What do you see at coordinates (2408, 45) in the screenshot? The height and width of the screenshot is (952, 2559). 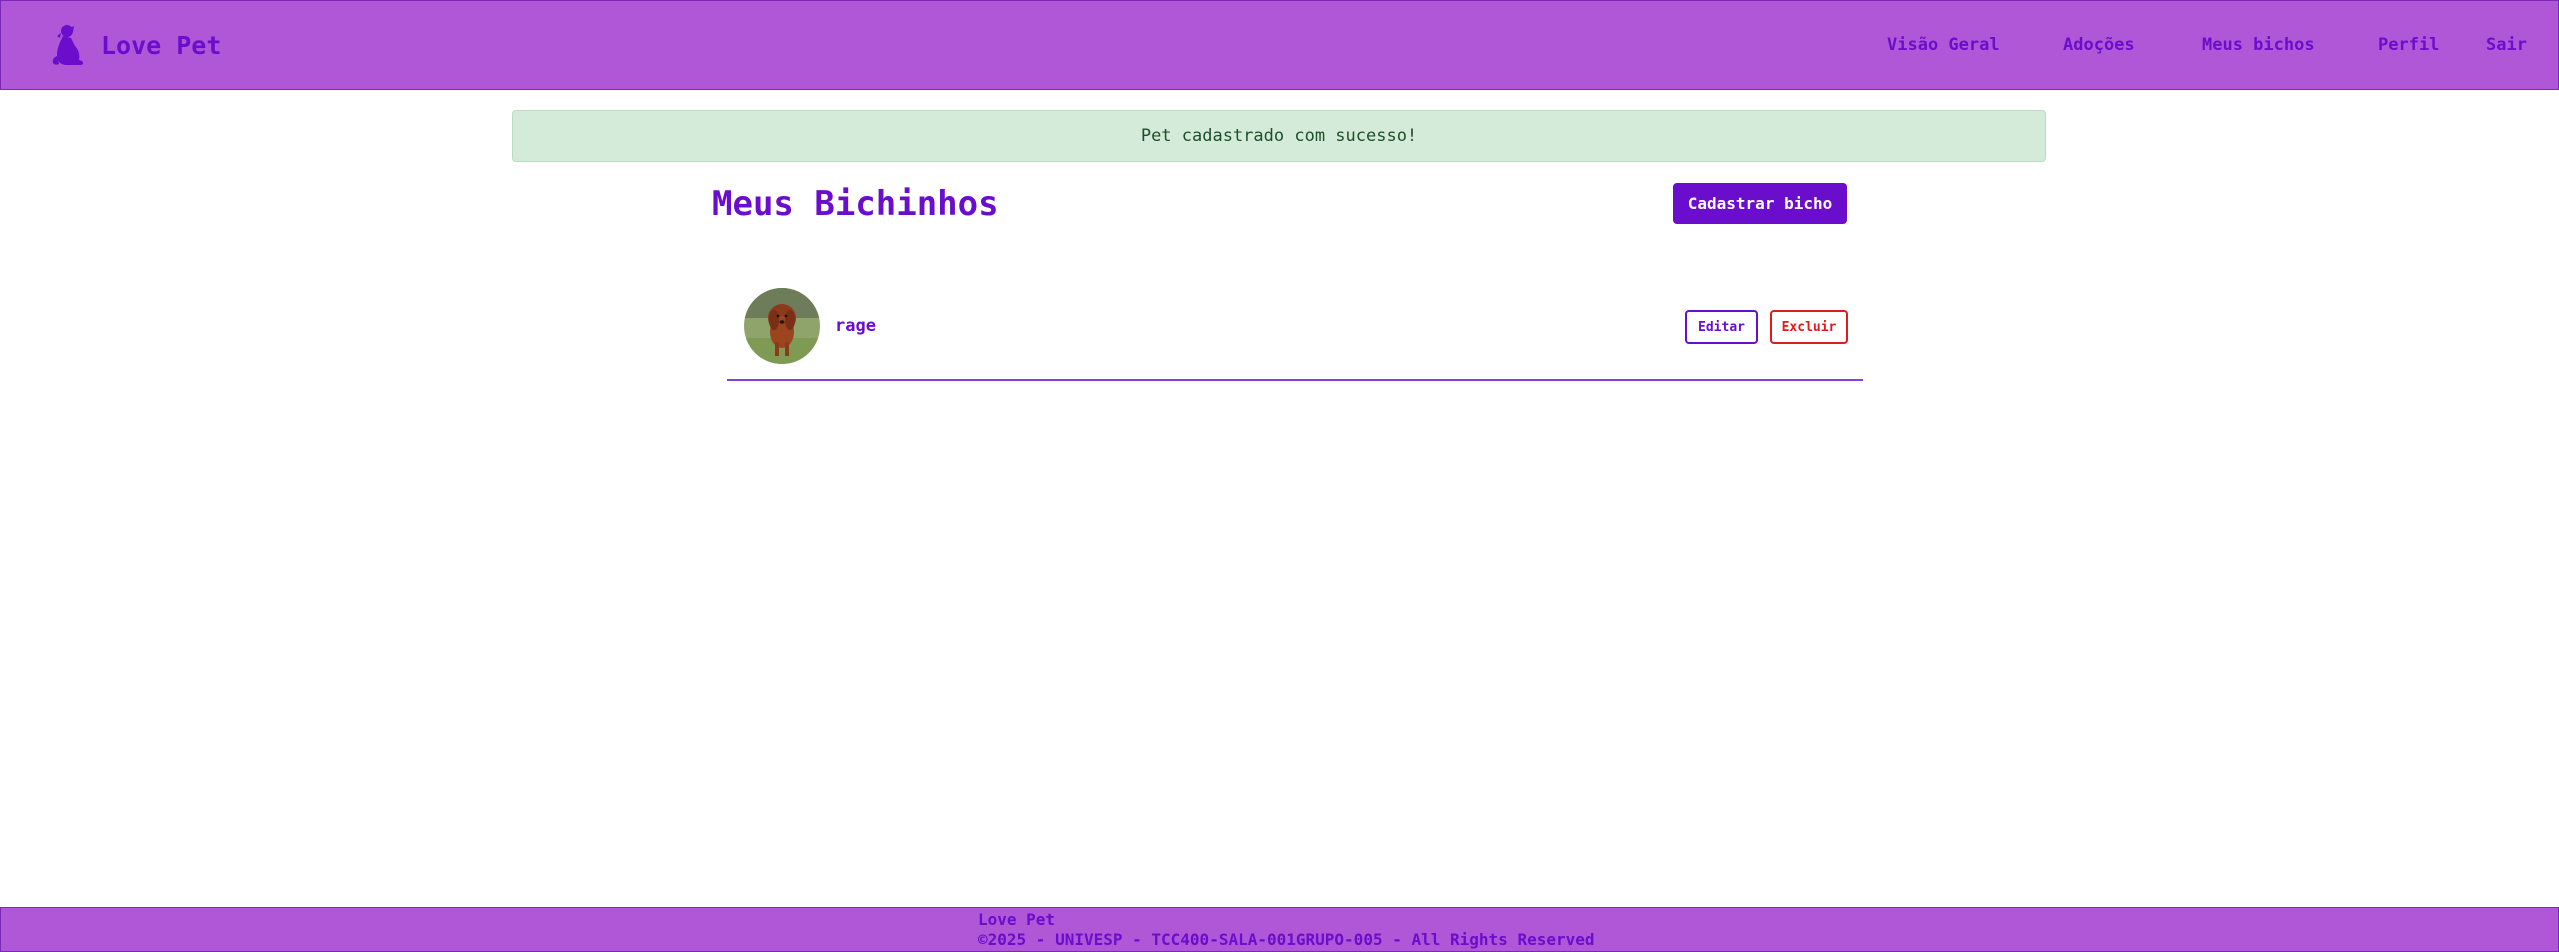 I see `nav-link-profile: Perfil` at bounding box center [2408, 45].